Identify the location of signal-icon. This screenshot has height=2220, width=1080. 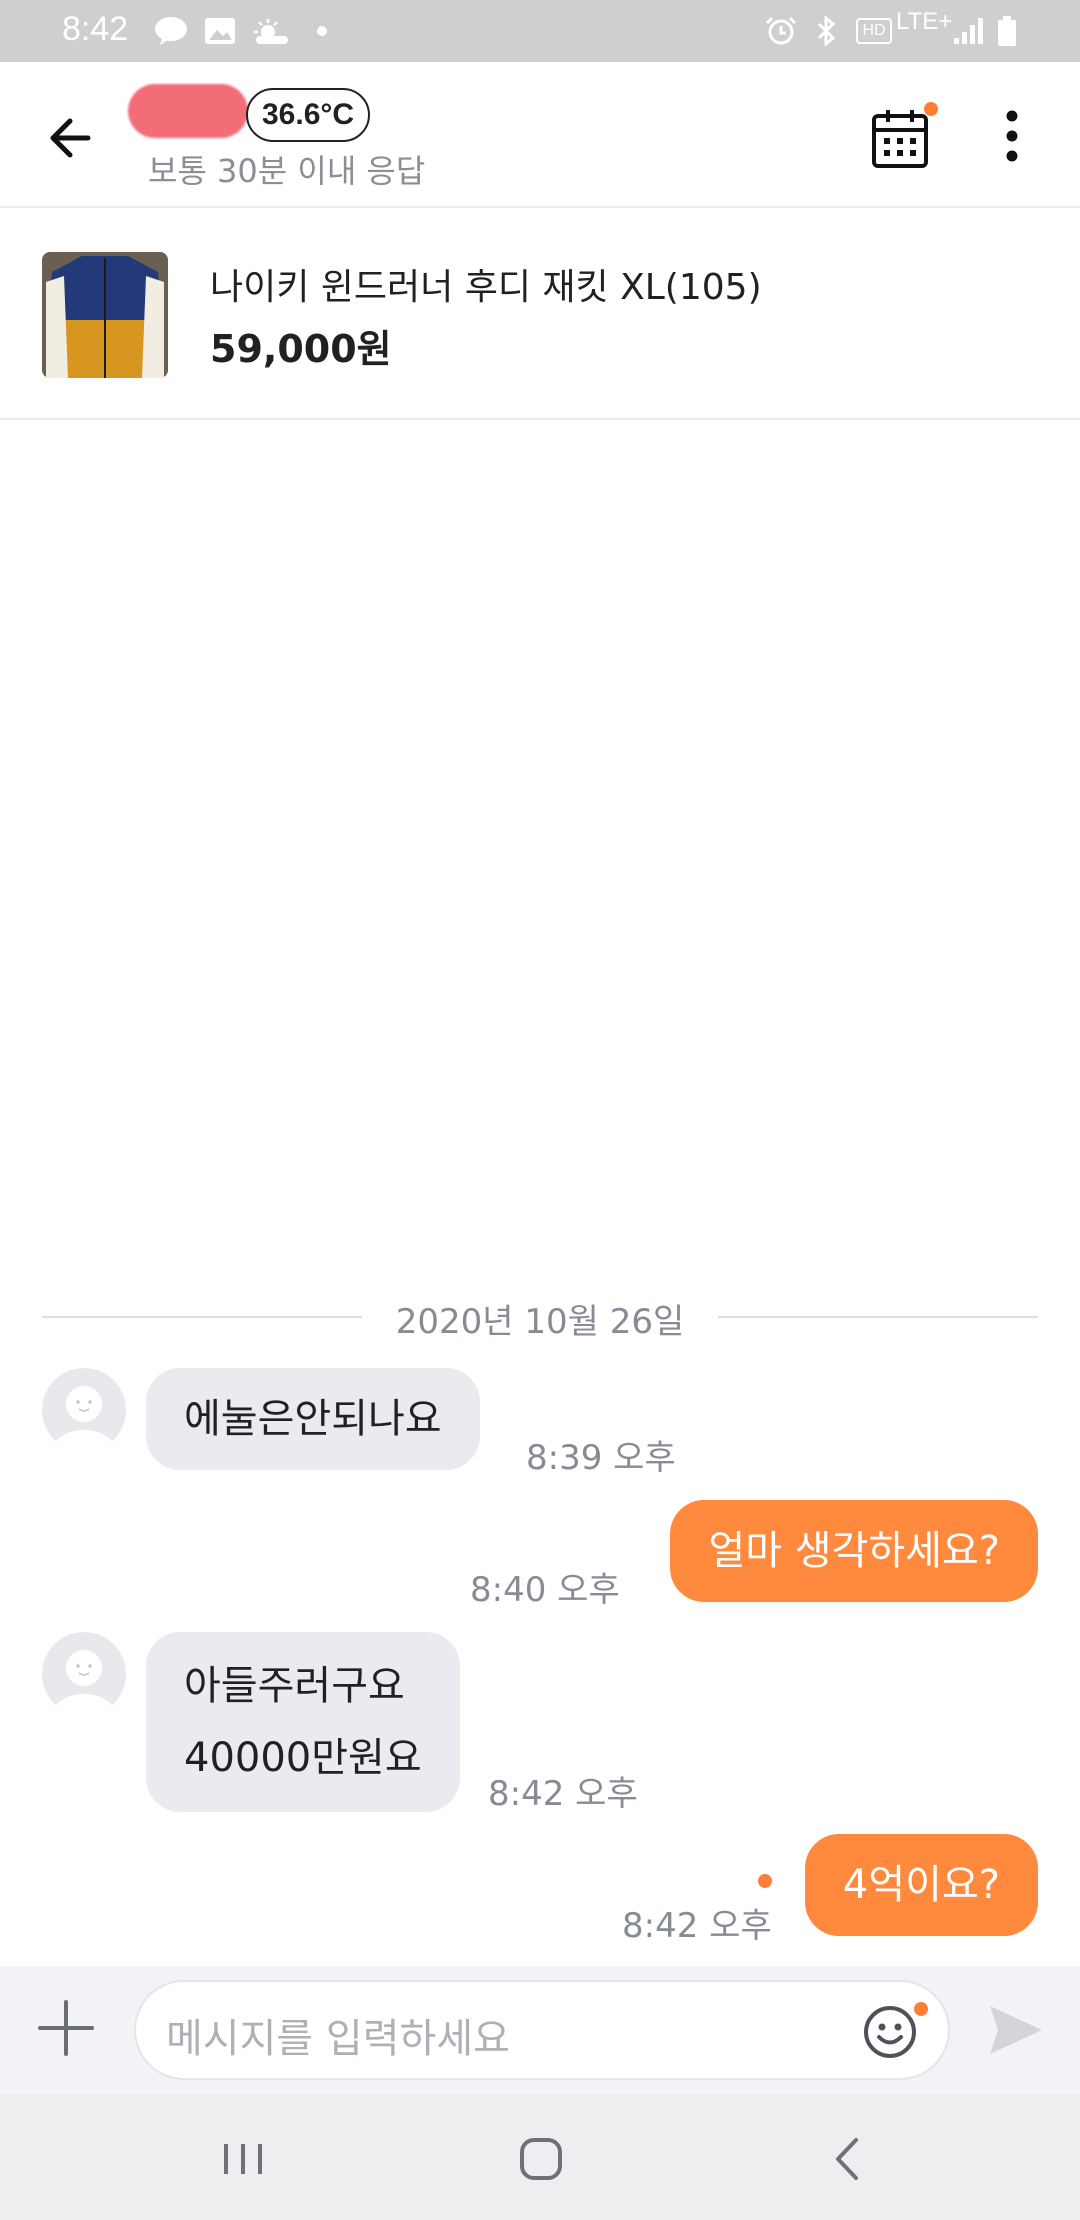
(968, 31).